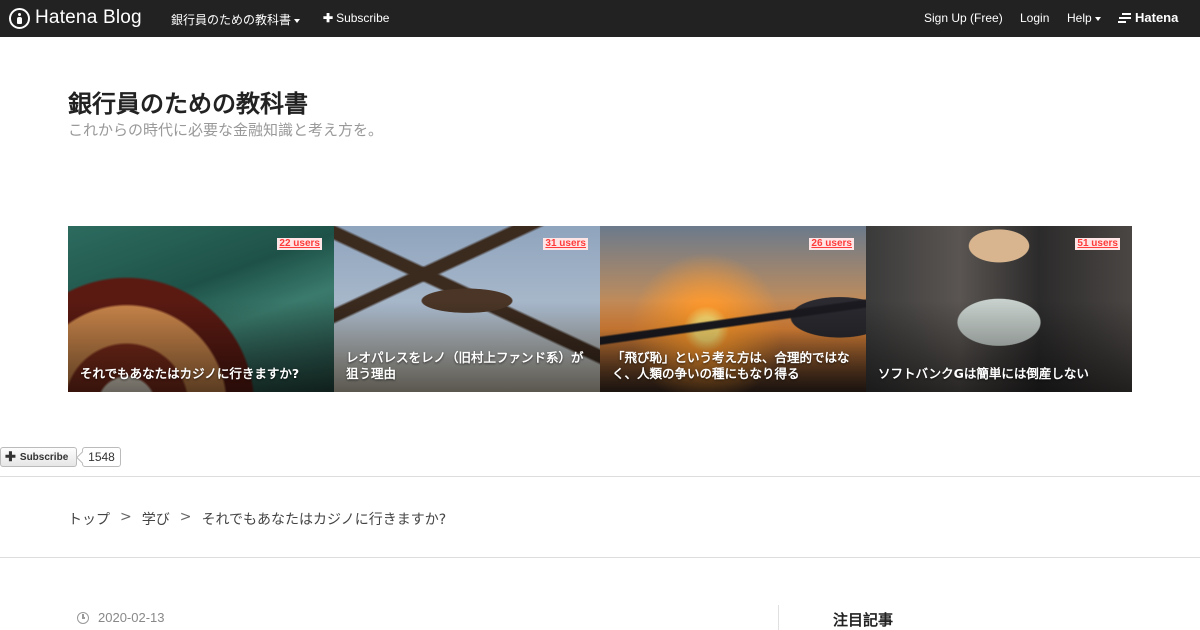 This screenshot has height=630, width=1200. What do you see at coordinates (88, 17) in the screenshot?
I see `logo-text: Hatena Blog` at bounding box center [88, 17].